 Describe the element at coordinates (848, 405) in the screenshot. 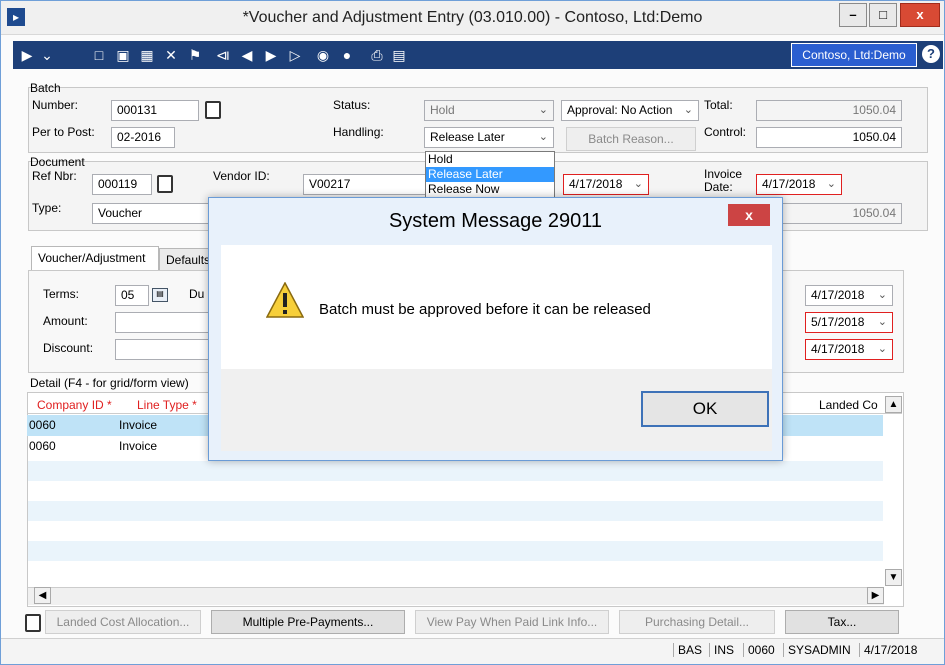

I see `column-landed-cost: Landed Co` at that location.